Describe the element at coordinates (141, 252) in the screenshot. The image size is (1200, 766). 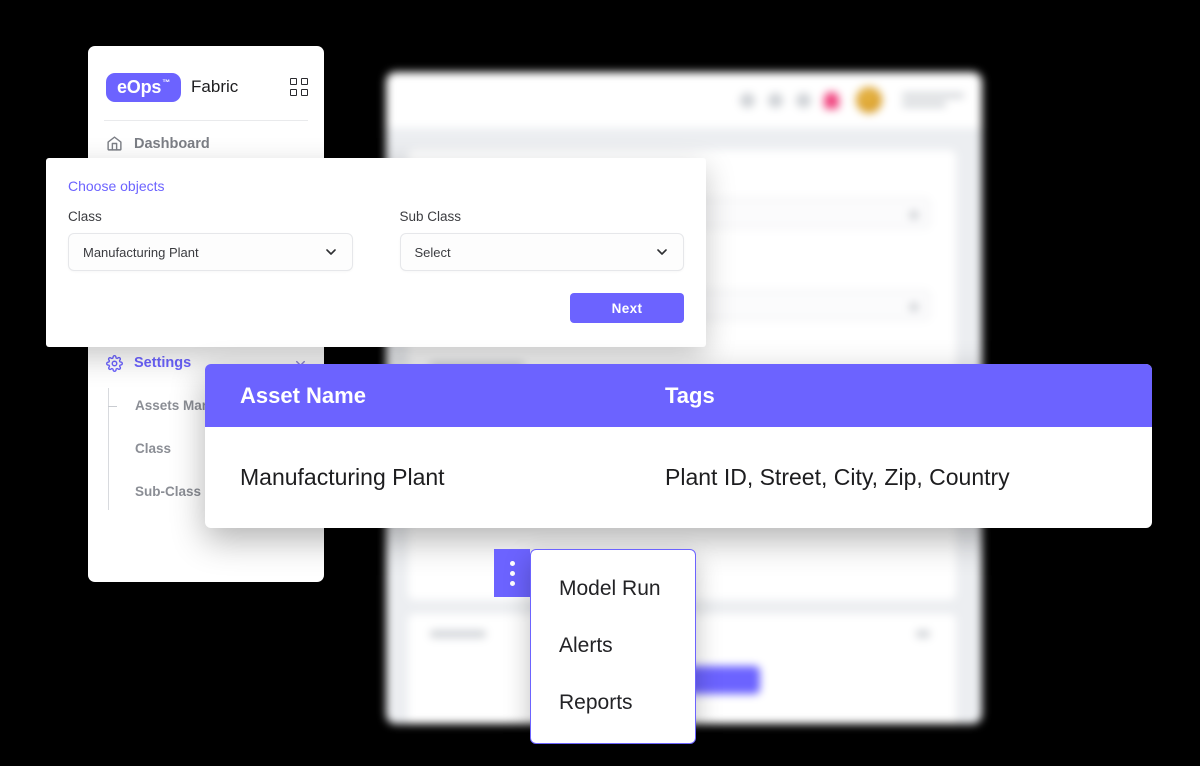
I see `class-select-value: Manufacturing Plant` at that location.